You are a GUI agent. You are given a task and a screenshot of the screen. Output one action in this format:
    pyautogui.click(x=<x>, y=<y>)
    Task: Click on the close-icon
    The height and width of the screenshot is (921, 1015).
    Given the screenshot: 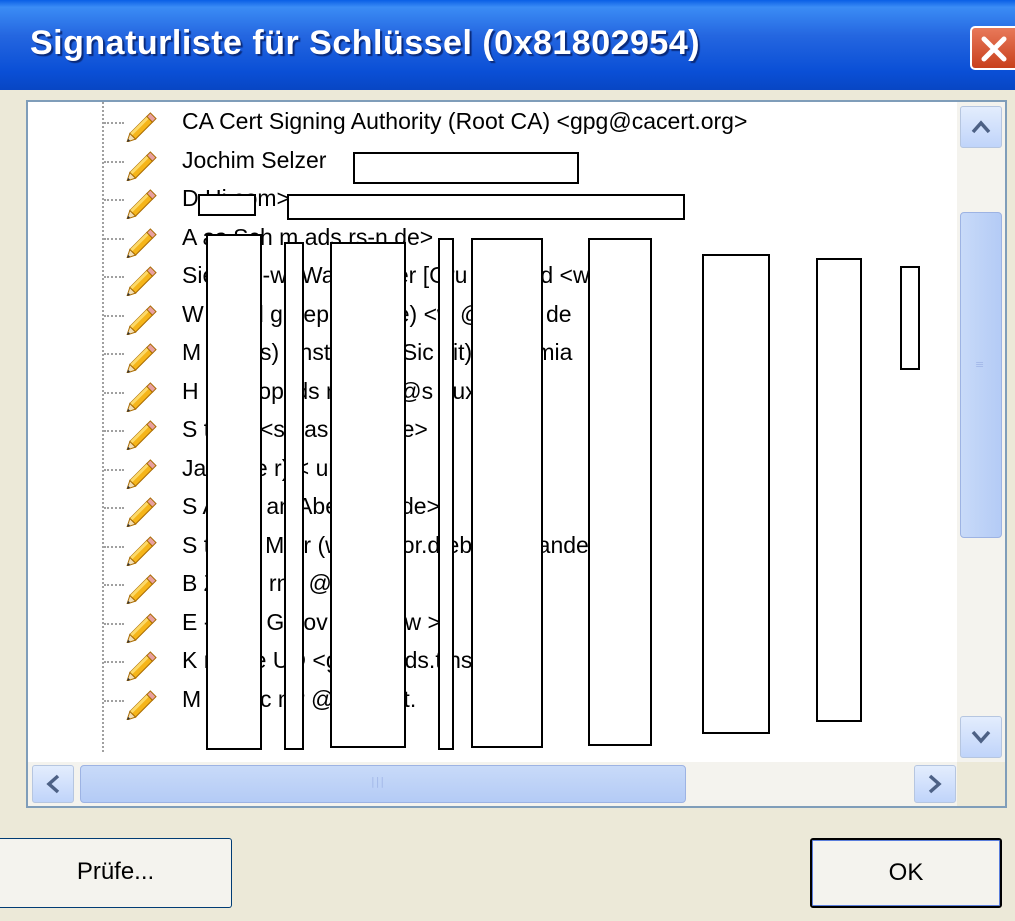 What is the action you would take?
    pyautogui.click(x=994, y=49)
    